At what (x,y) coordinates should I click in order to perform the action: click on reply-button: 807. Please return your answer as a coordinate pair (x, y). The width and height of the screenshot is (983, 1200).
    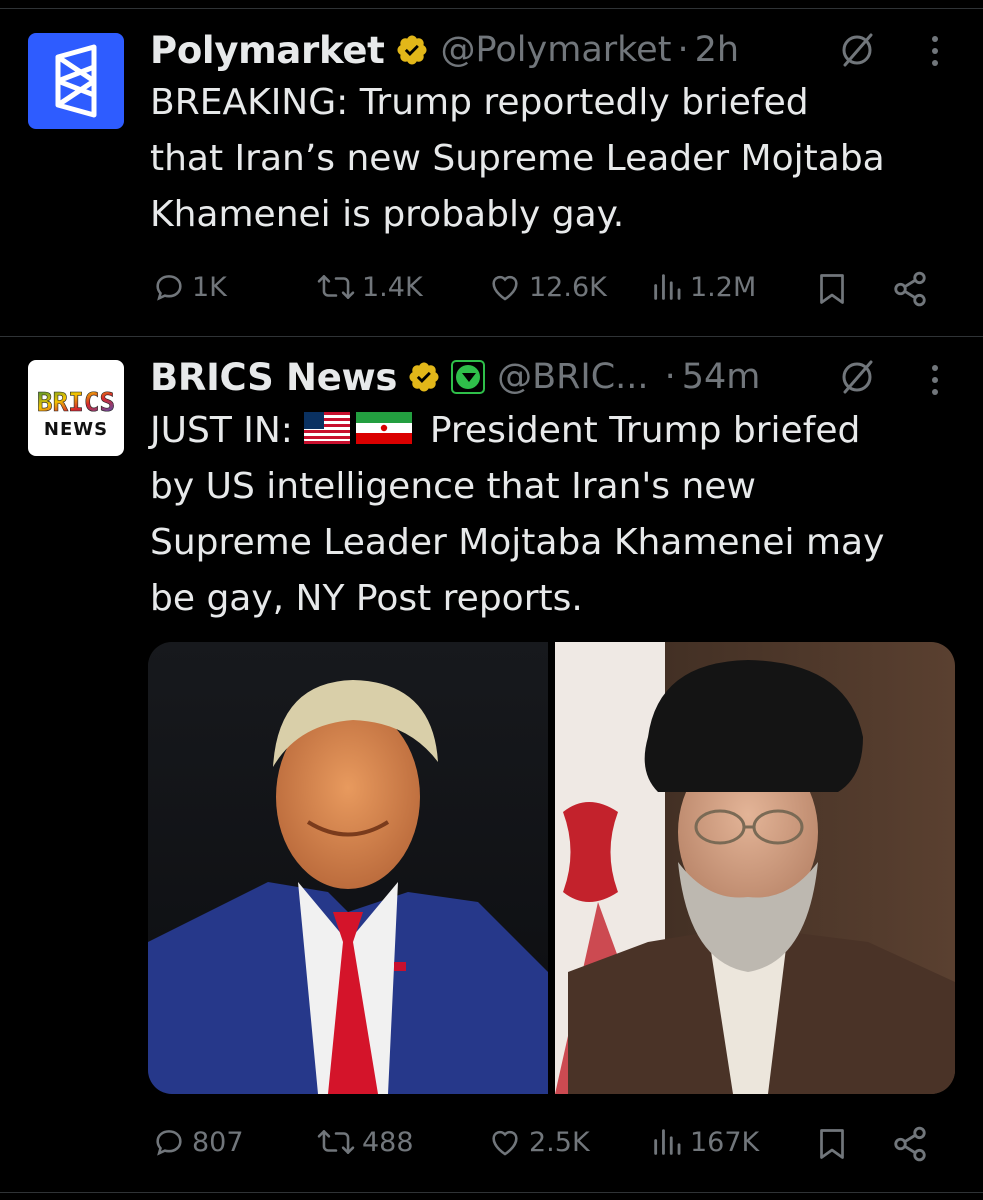
    Looking at the image, I should click on (198, 1142).